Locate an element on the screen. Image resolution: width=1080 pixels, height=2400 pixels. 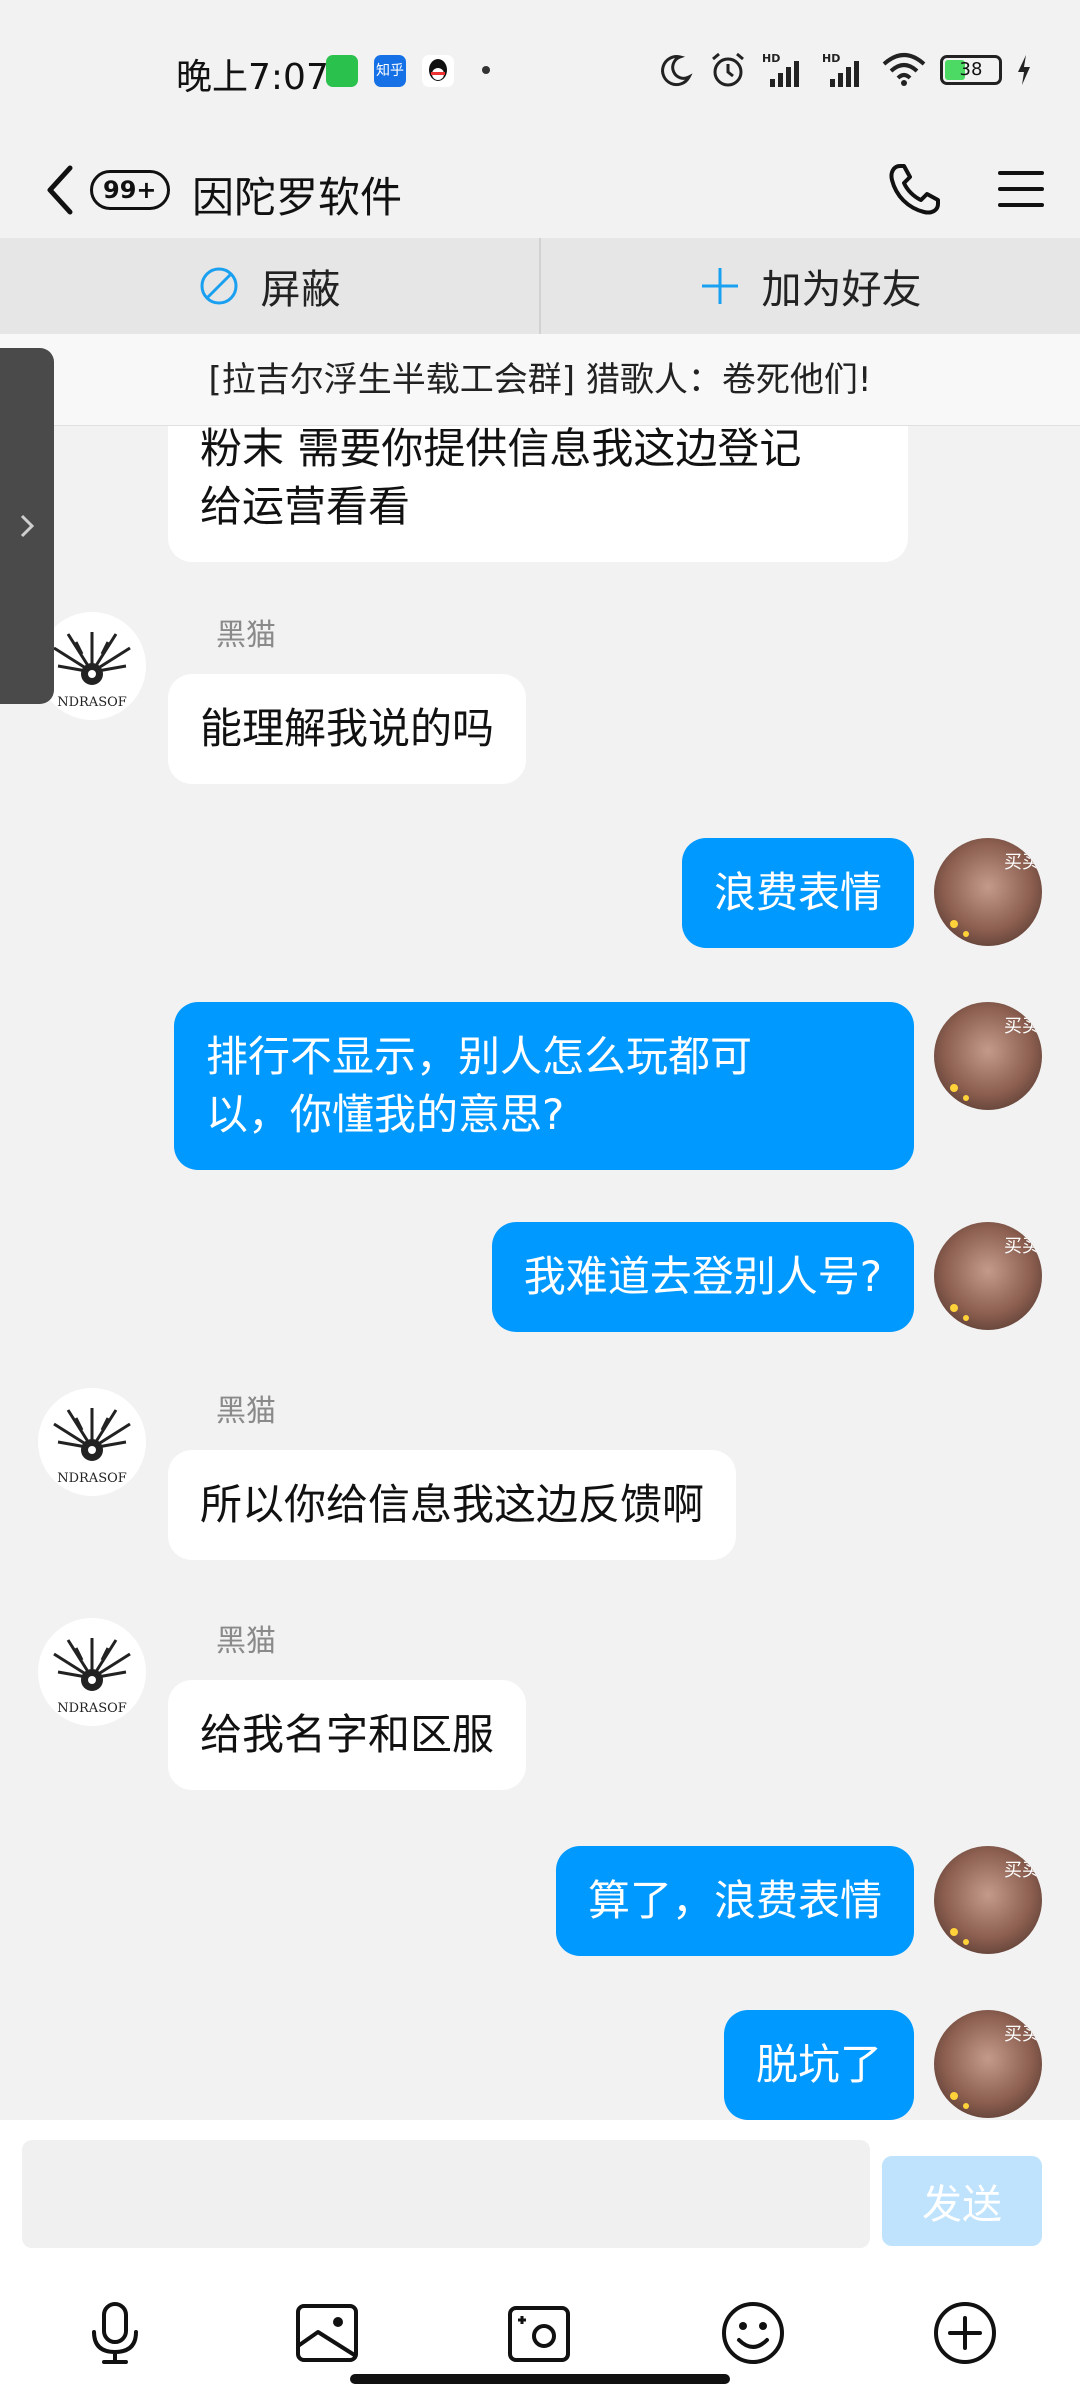
message-bubble-incoming: 能理解我说的吗 is located at coordinates (347, 729).